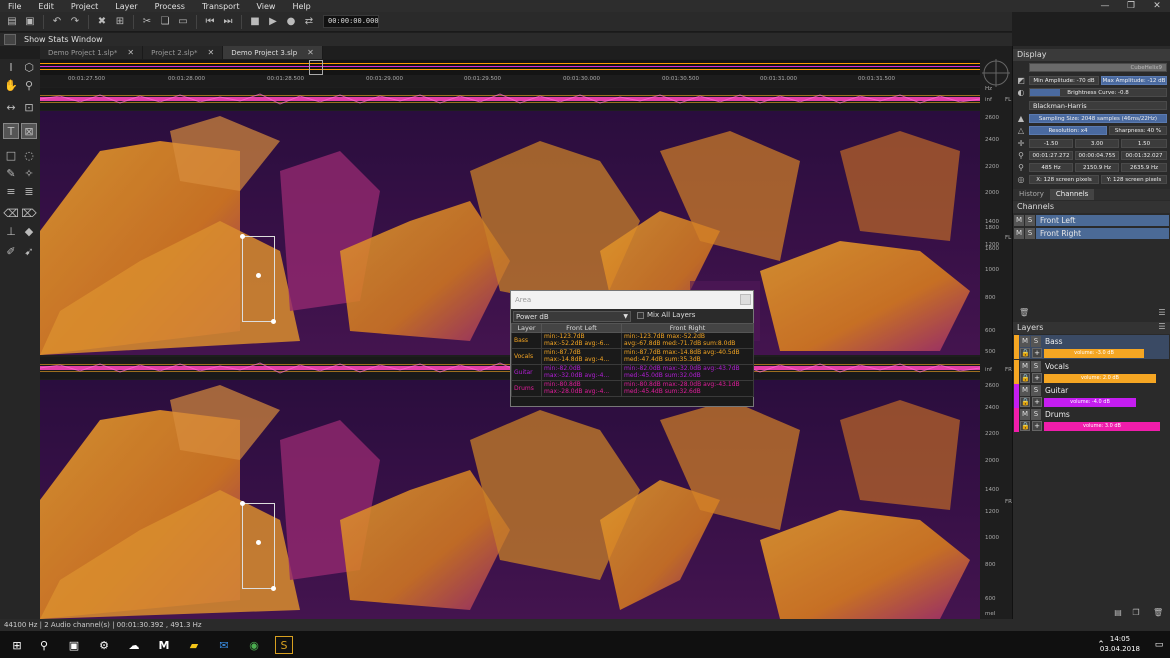  Describe the element at coordinates (11, 191) in the screenshot. I see `harmonic-tool-icon: ≡` at that location.